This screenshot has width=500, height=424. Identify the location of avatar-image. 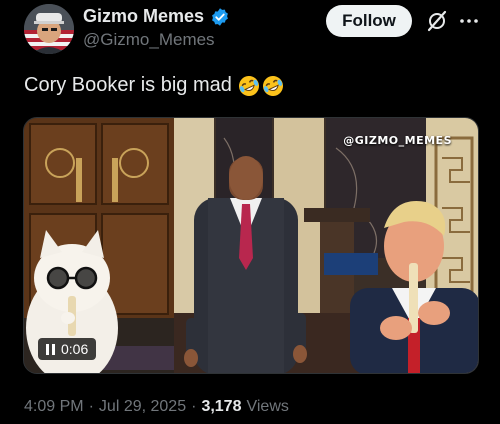
(49, 29).